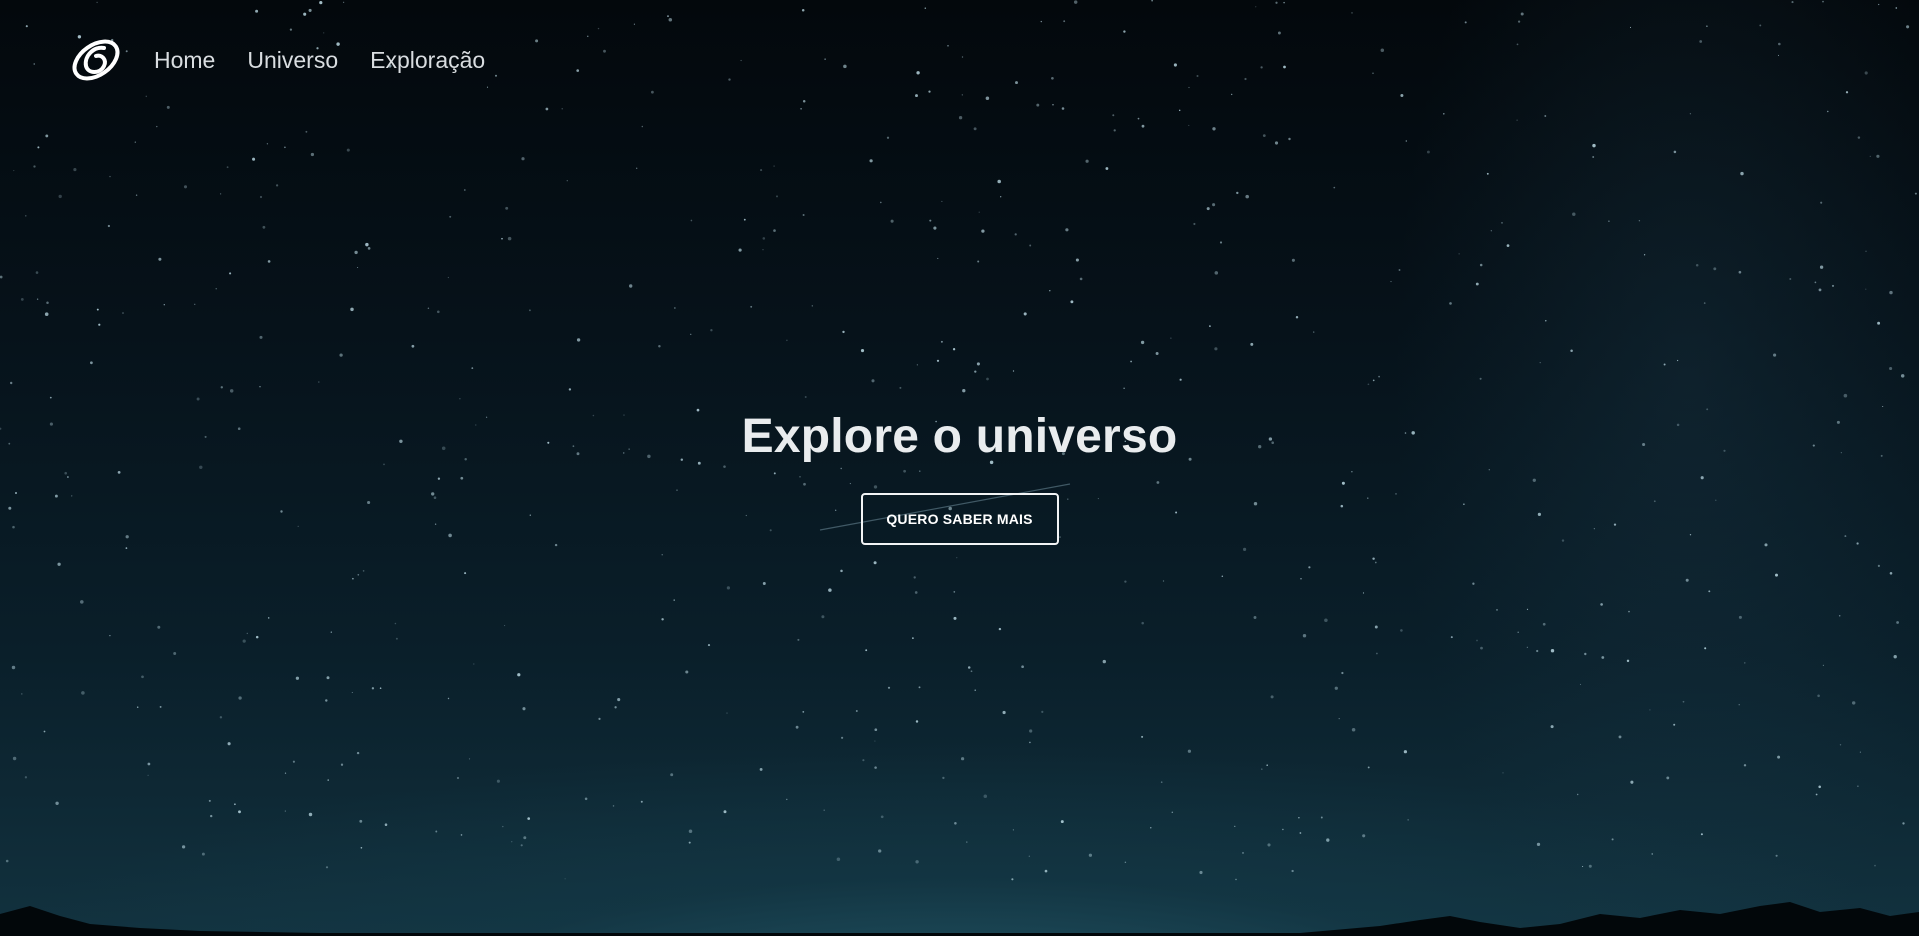 Image resolution: width=1919 pixels, height=936 pixels. I want to click on hero-title: Explore o universo, so click(959, 436).